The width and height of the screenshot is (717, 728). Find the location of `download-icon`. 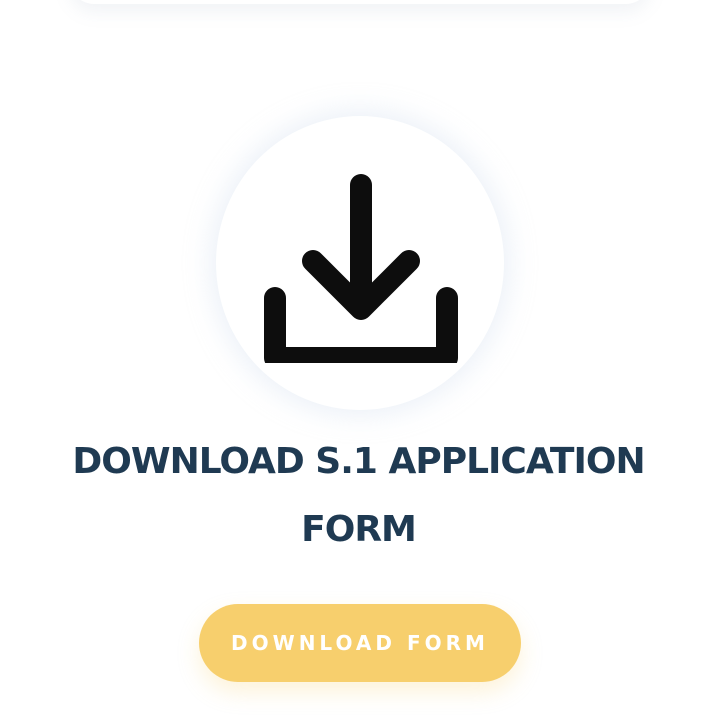

download-icon is located at coordinates (361, 268).